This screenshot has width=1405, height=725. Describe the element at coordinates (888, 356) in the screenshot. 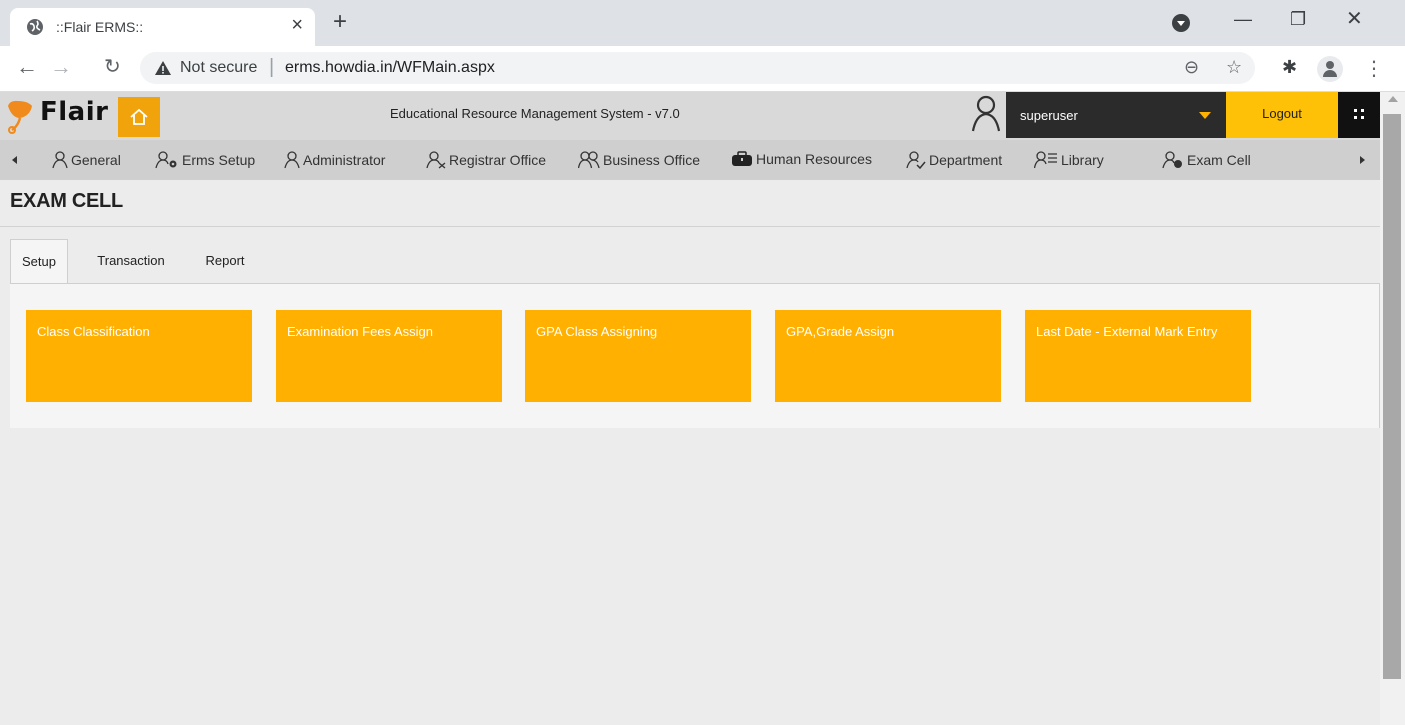

I see `tile-gpa-grade-assign: GPA,Grade Assign` at that location.